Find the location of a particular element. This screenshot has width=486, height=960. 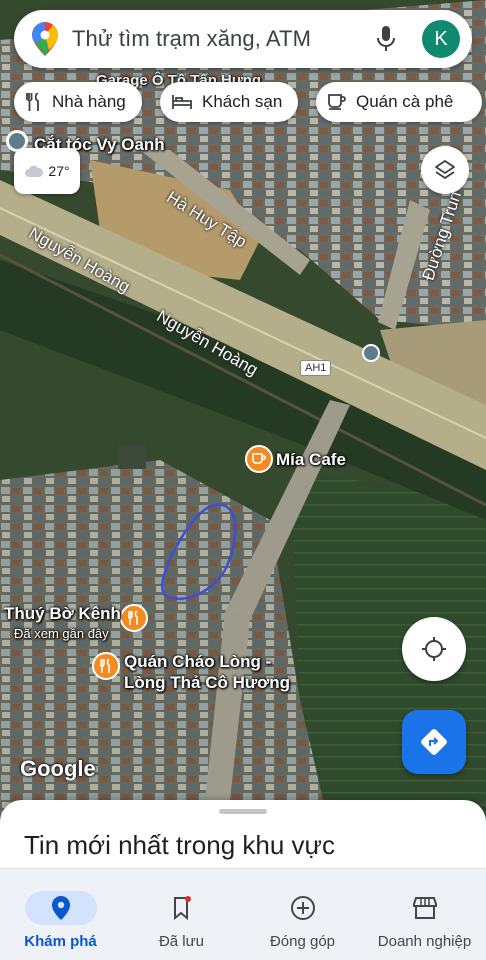

nav-contribute: Đóng góp is located at coordinates (302, 914).